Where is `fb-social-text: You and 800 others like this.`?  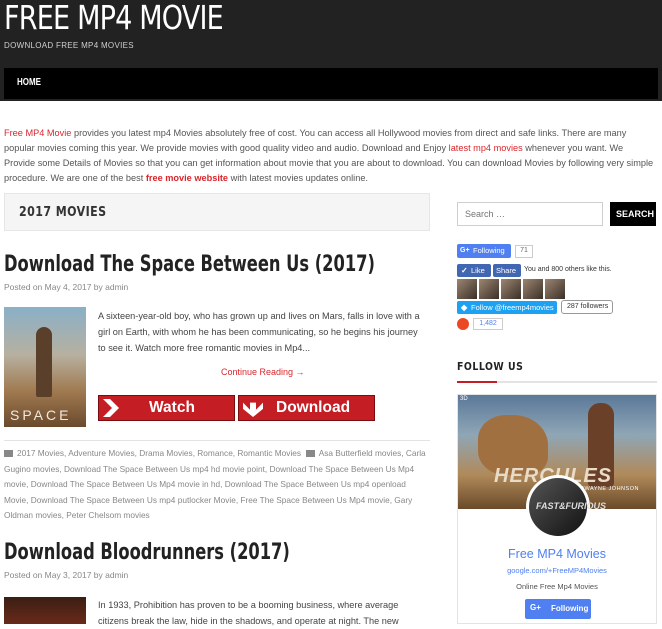
fb-social-text: You and 800 others like this. is located at coordinates (568, 269).